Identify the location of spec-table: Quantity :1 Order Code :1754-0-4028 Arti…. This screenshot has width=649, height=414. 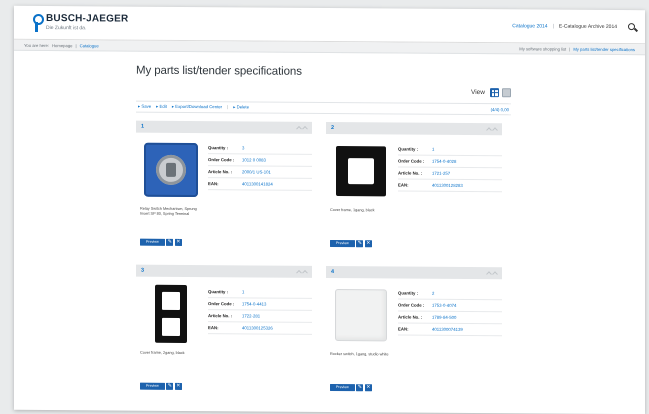
(450, 176).